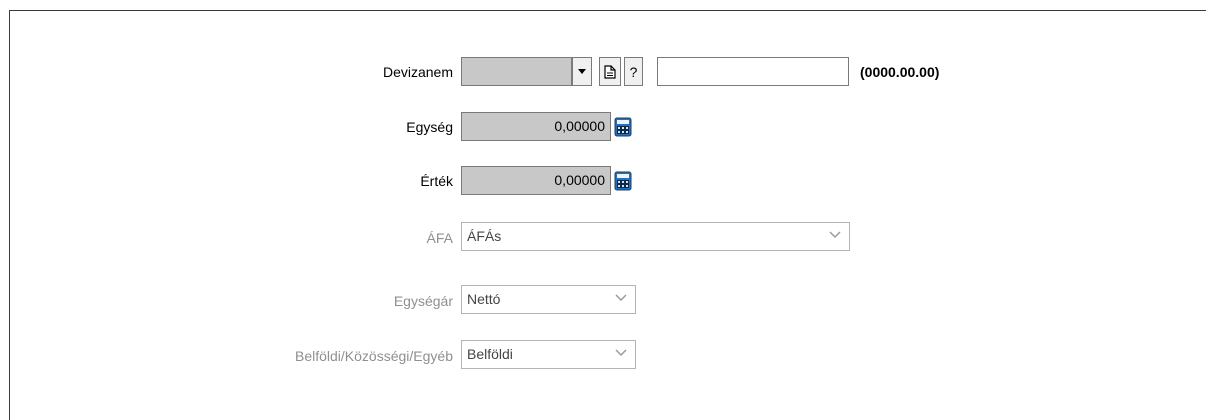  Describe the element at coordinates (490, 354) in the screenshot. I see `belfoldi-selected-value: Belföldi` at that location.